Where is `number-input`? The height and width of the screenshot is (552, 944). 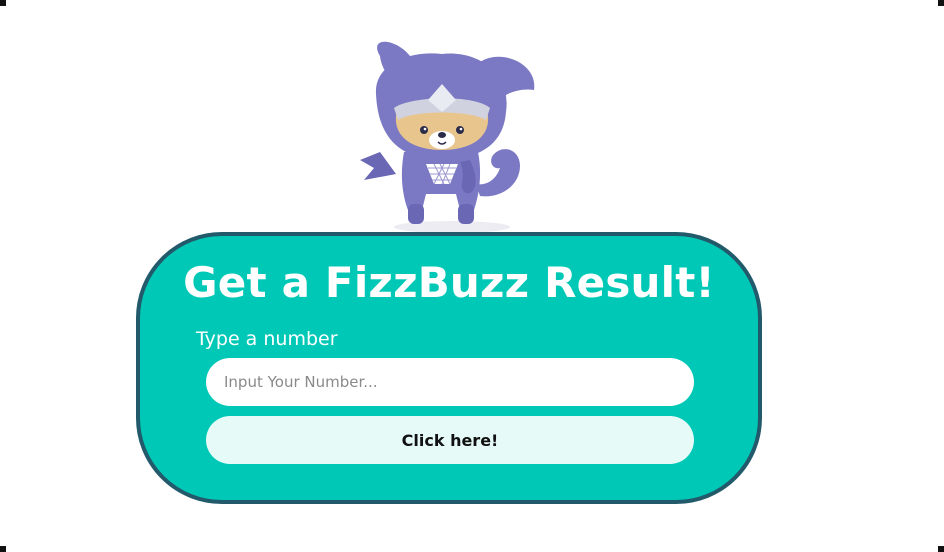 number-input is located at coordinates (450, 382).